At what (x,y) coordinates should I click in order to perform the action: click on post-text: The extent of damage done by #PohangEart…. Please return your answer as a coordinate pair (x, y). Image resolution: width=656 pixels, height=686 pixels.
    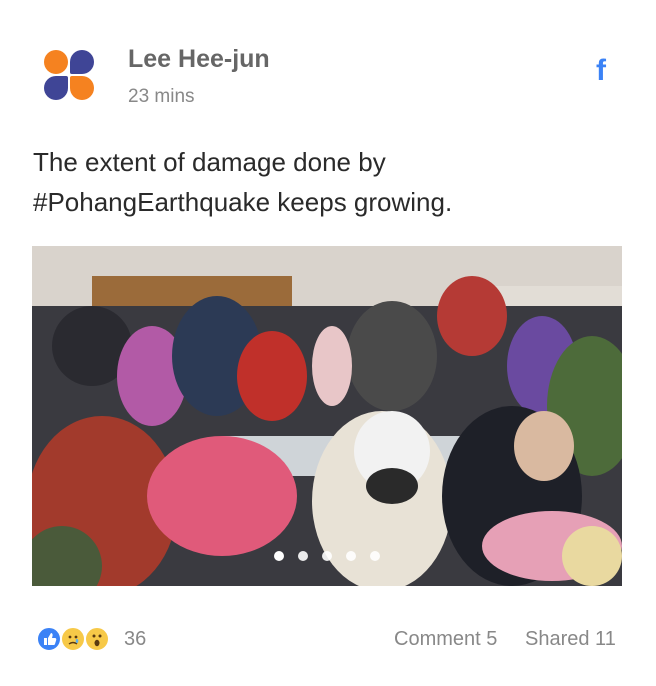
    Looking at the image, I should click on (243, 182).